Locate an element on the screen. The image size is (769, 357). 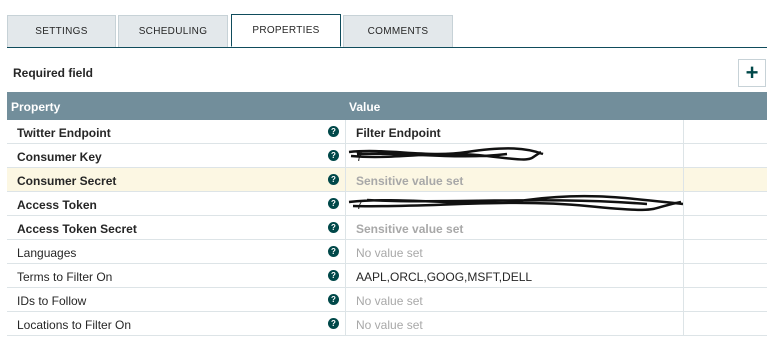
tab-settings: SETTINGS is located at coordinates (61, 31).